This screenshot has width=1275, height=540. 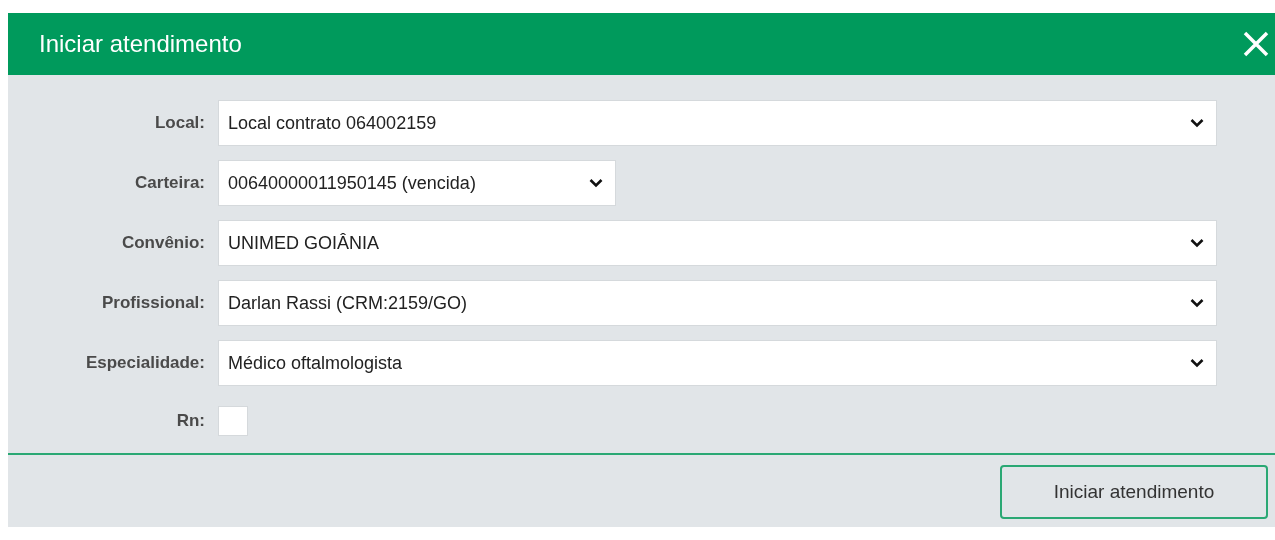 I want to click on field-label: Local:, so click(x=179, y=123).